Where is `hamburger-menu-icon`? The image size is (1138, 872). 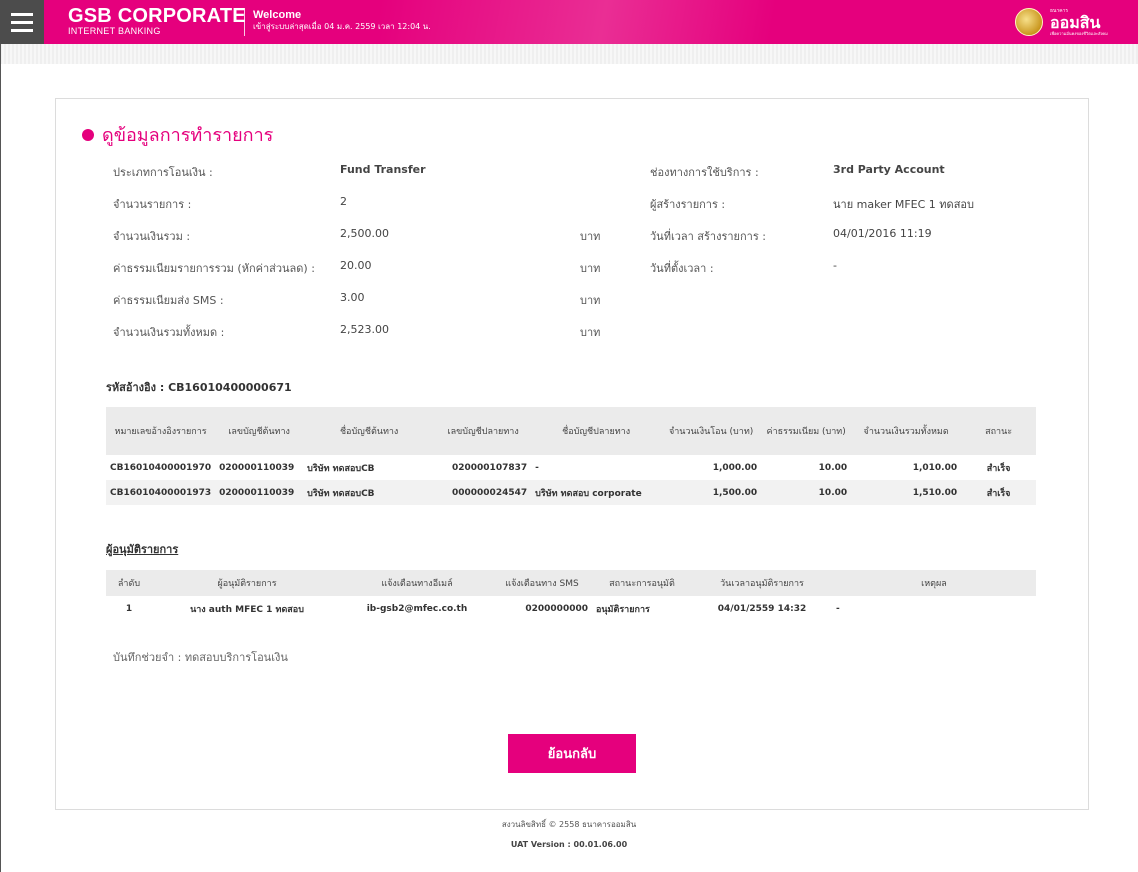 hamburger-menu-icon is located at coordinates (22, 22).